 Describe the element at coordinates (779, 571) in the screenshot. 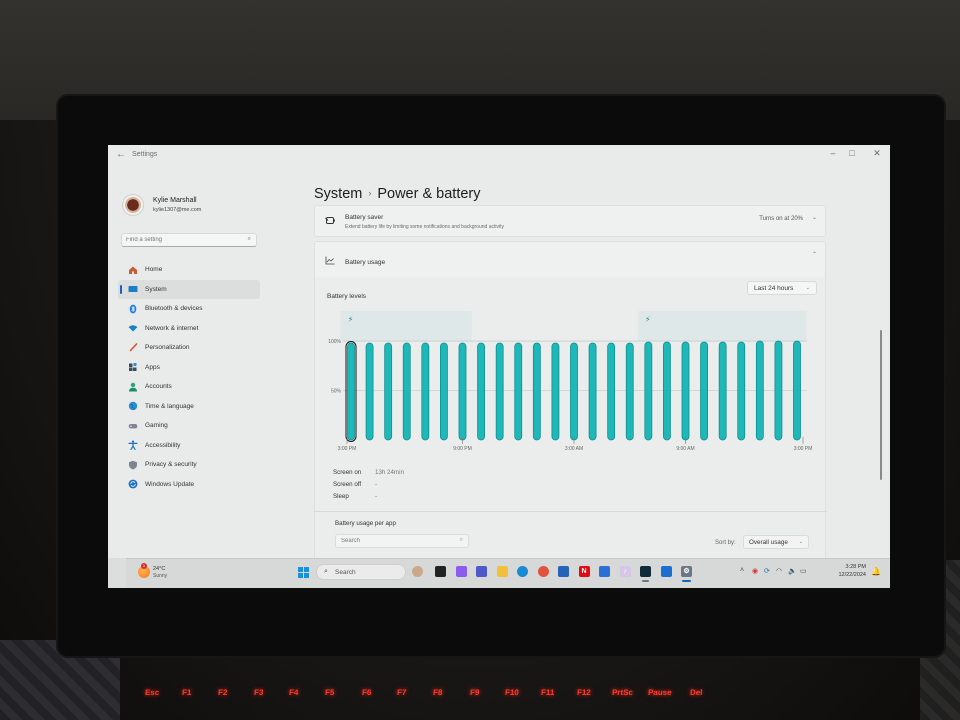

I see `wifi-tray-icon: ◠` at that location.